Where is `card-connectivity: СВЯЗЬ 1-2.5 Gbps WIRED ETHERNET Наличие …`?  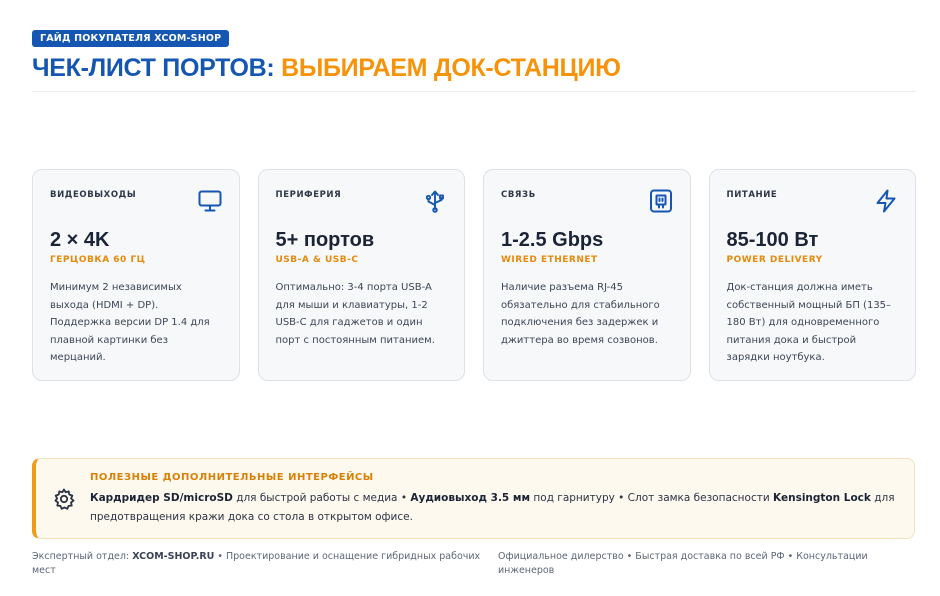 card-connectivity: СВЯЗЬ 1-2.5 Gbps WIRED ETHERNET Наличие … is located at coordinates (587, 275).